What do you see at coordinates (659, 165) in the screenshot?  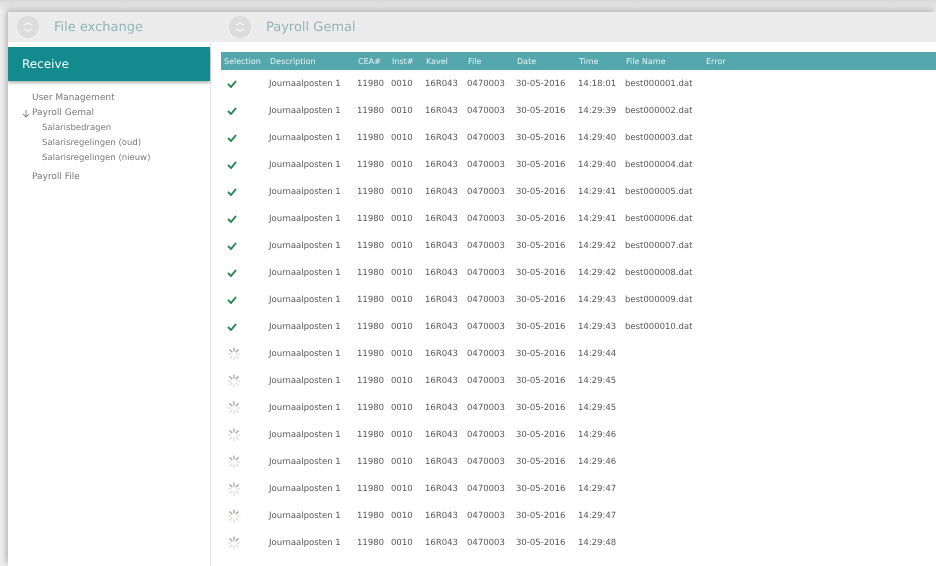 I see `table-cell-text: best000004.dat` at bounding box center [659, 165].